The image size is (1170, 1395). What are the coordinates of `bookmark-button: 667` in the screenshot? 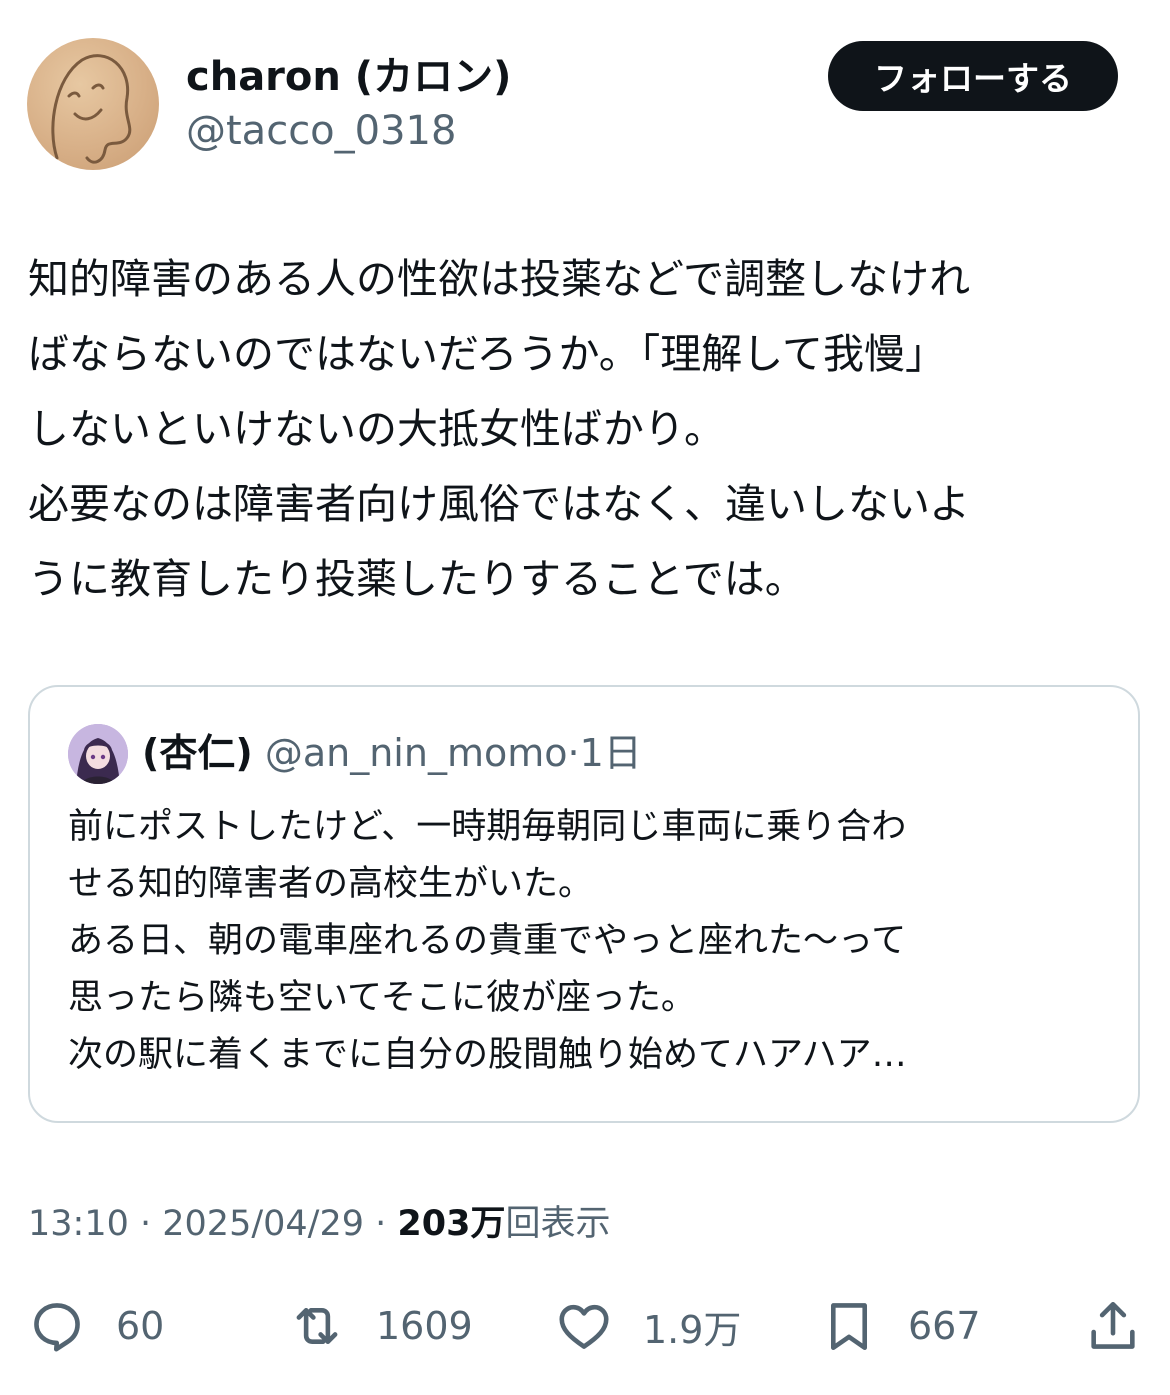 It's located at (900, 1326).